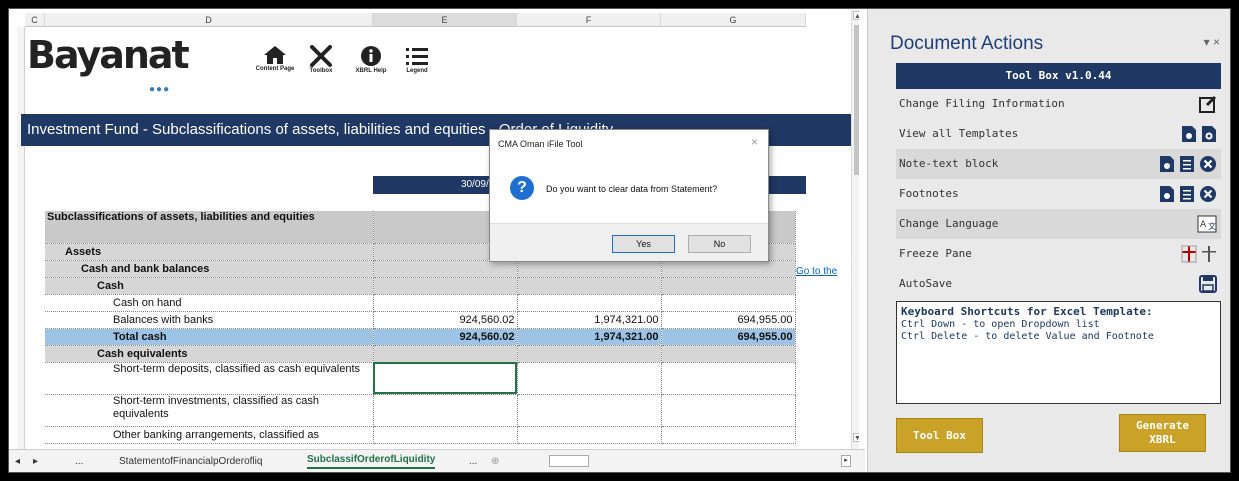  I want to click on toolbox-button: Toolbox, so click(321, 60).